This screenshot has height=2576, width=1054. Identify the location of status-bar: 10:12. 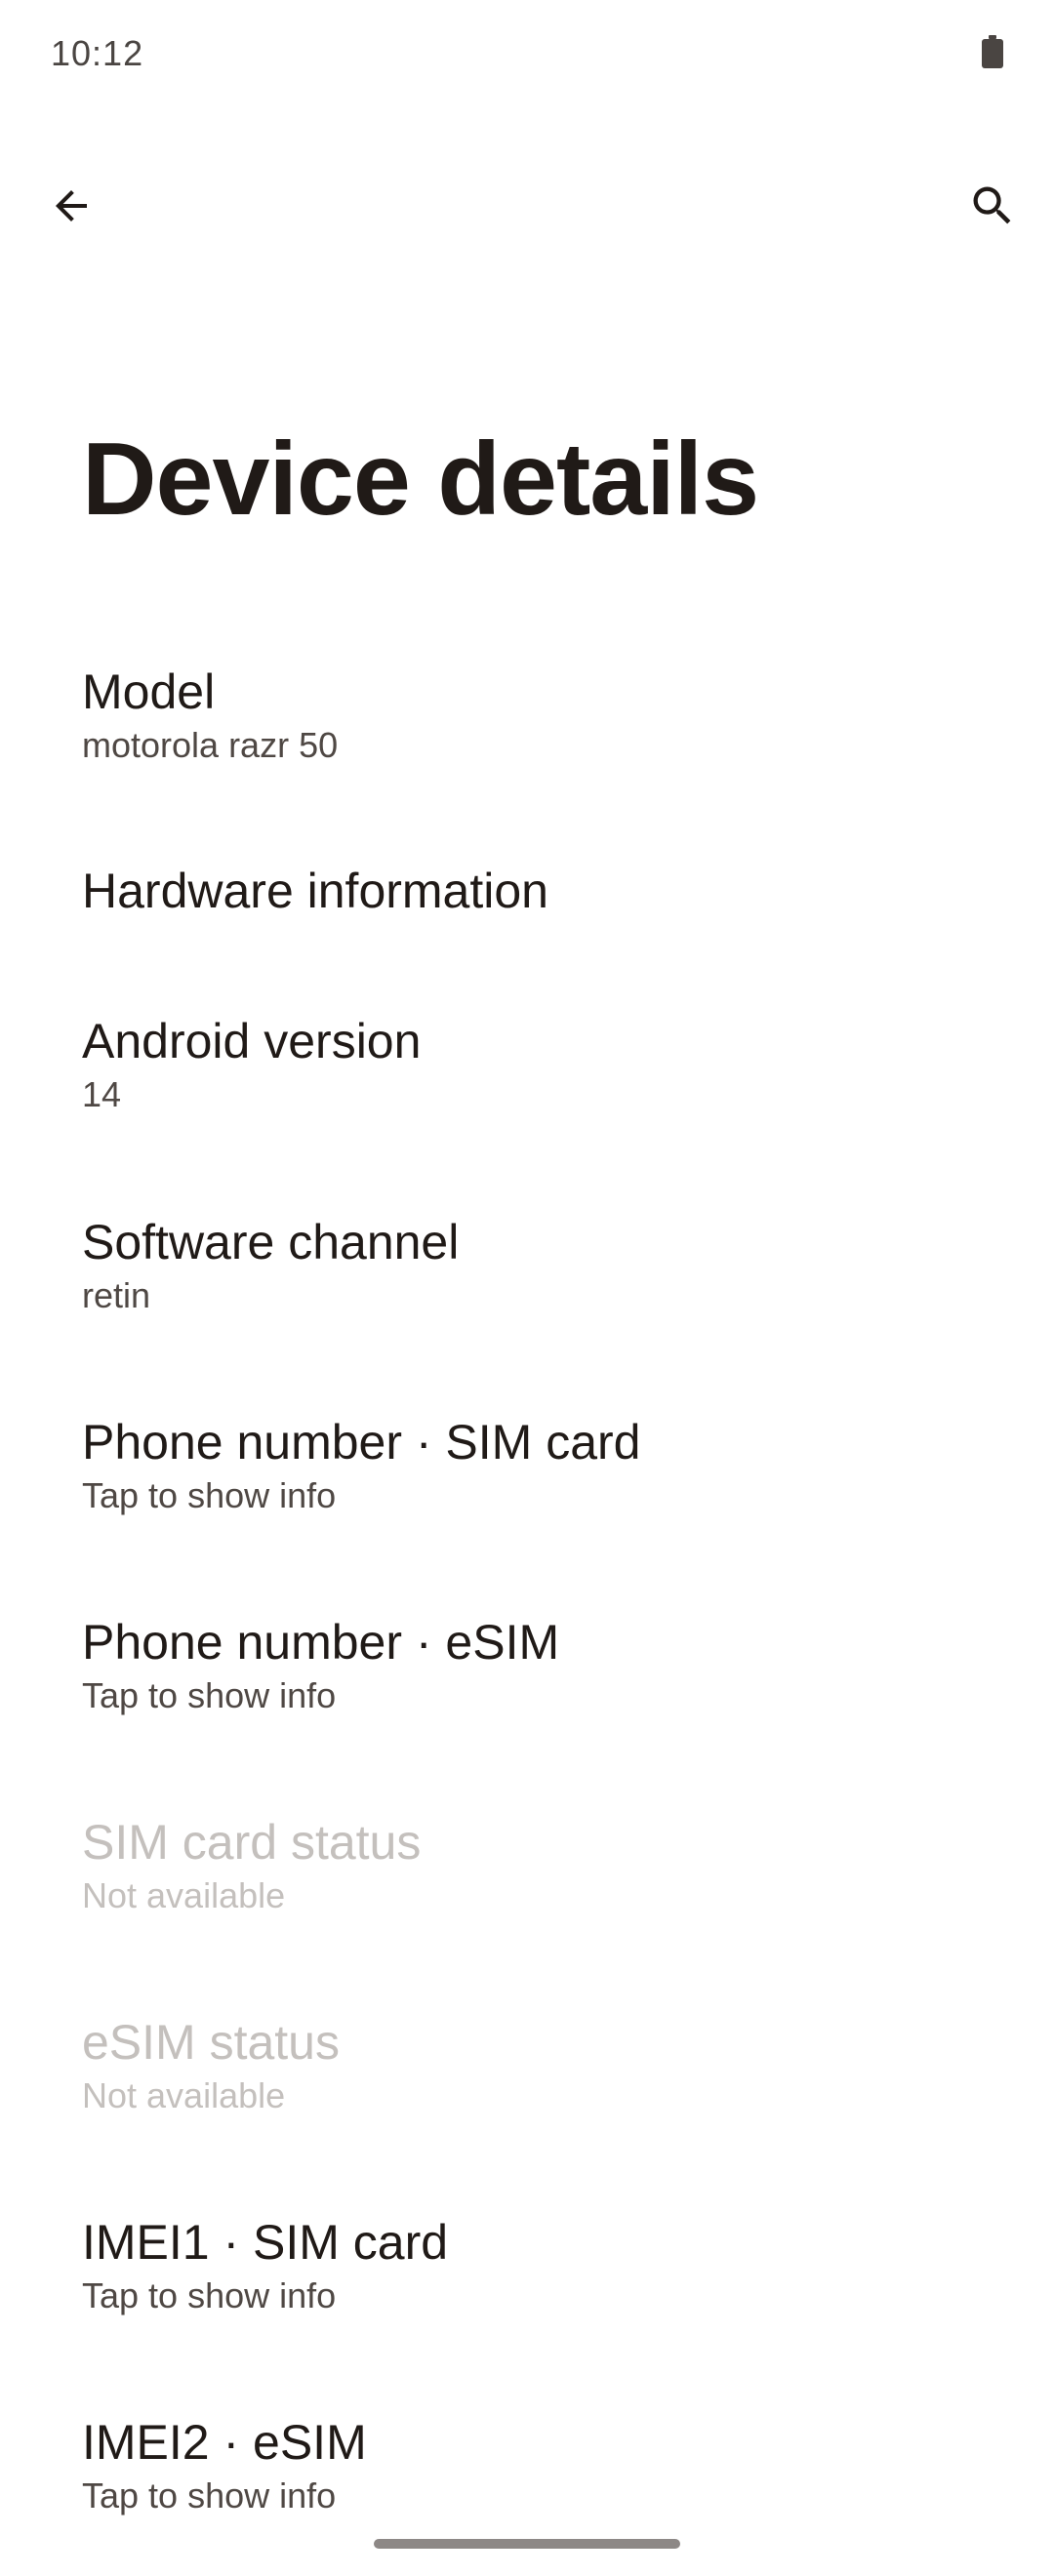
(527, 53).